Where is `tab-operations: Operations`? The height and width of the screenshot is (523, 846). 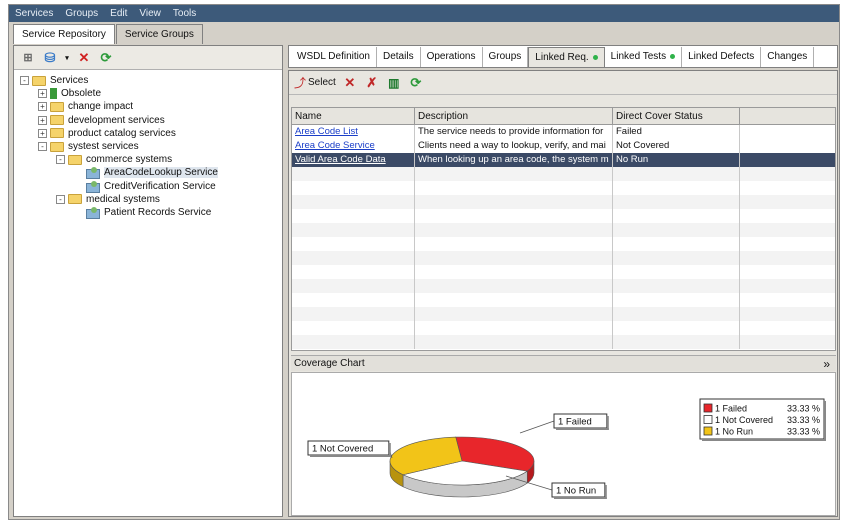
tab-operations: Operations is located at coordinates (452, 57).